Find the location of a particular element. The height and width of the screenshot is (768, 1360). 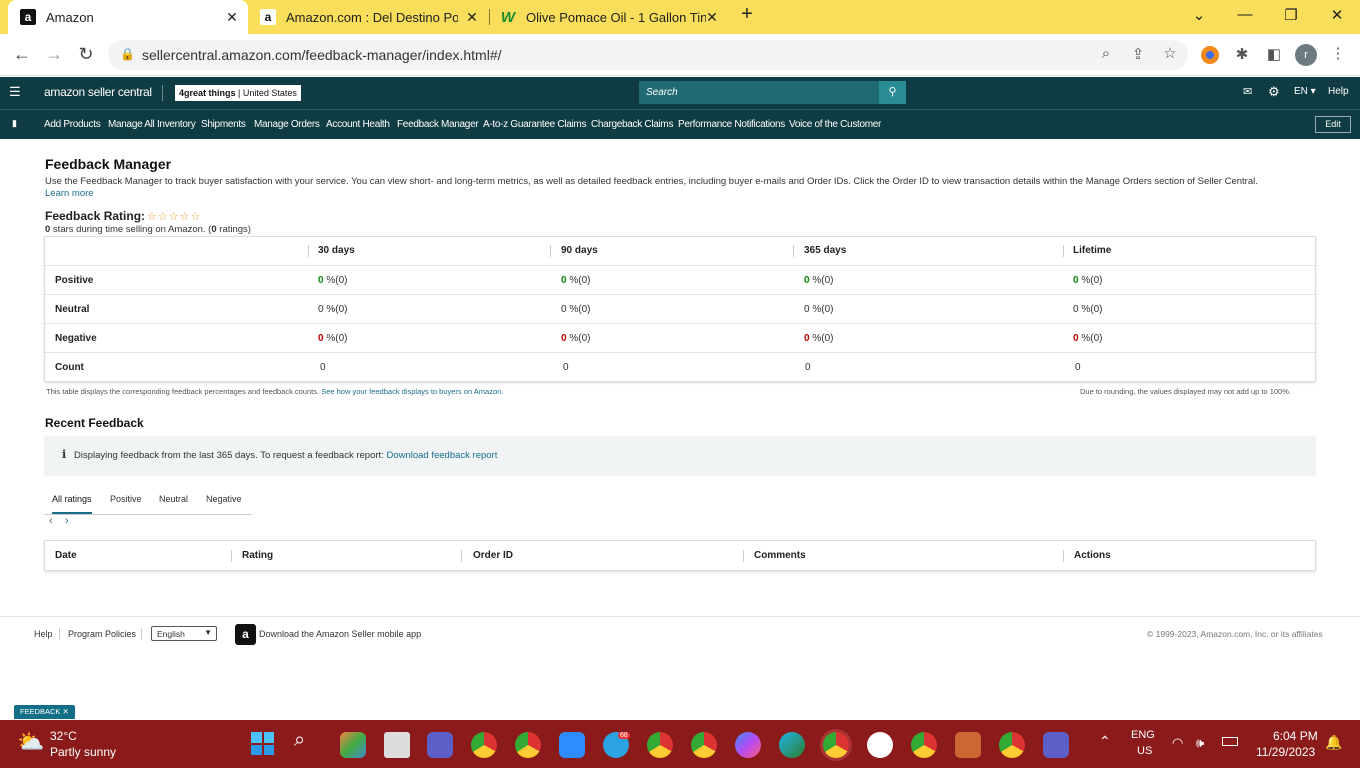

row-label: Negative is located at coordinates (76, 338).